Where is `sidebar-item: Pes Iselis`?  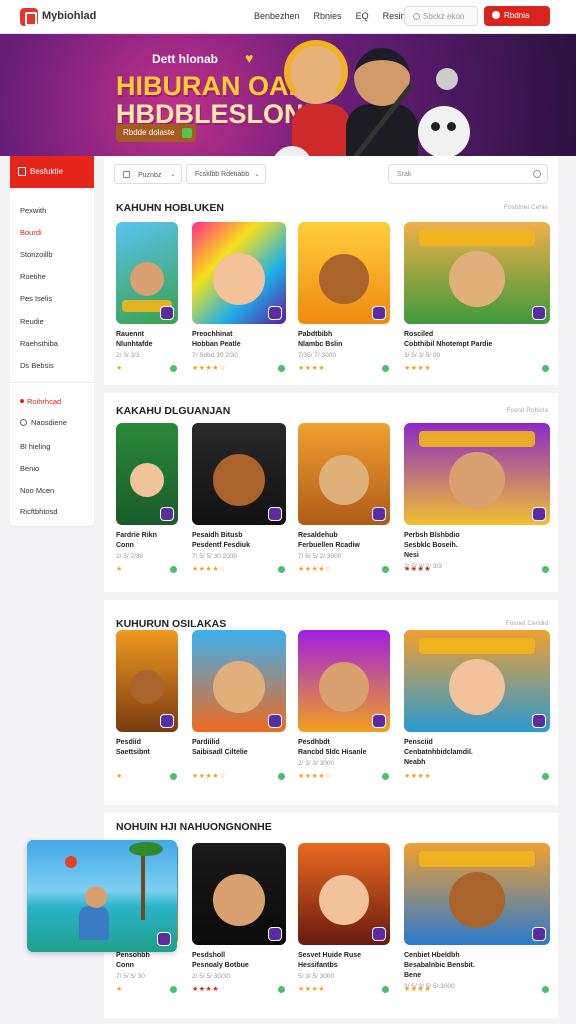 sidebar-item: Pes Iselis is located at coordinates (36, 298).